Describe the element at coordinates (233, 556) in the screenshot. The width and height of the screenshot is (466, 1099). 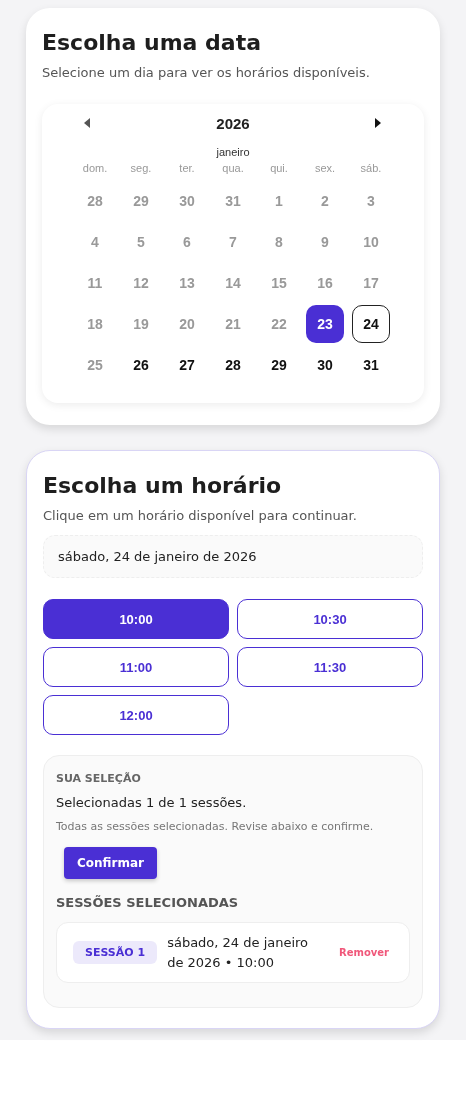
I see `selected-date-display: sábado, 24 de janeiro de 2026` at that location.